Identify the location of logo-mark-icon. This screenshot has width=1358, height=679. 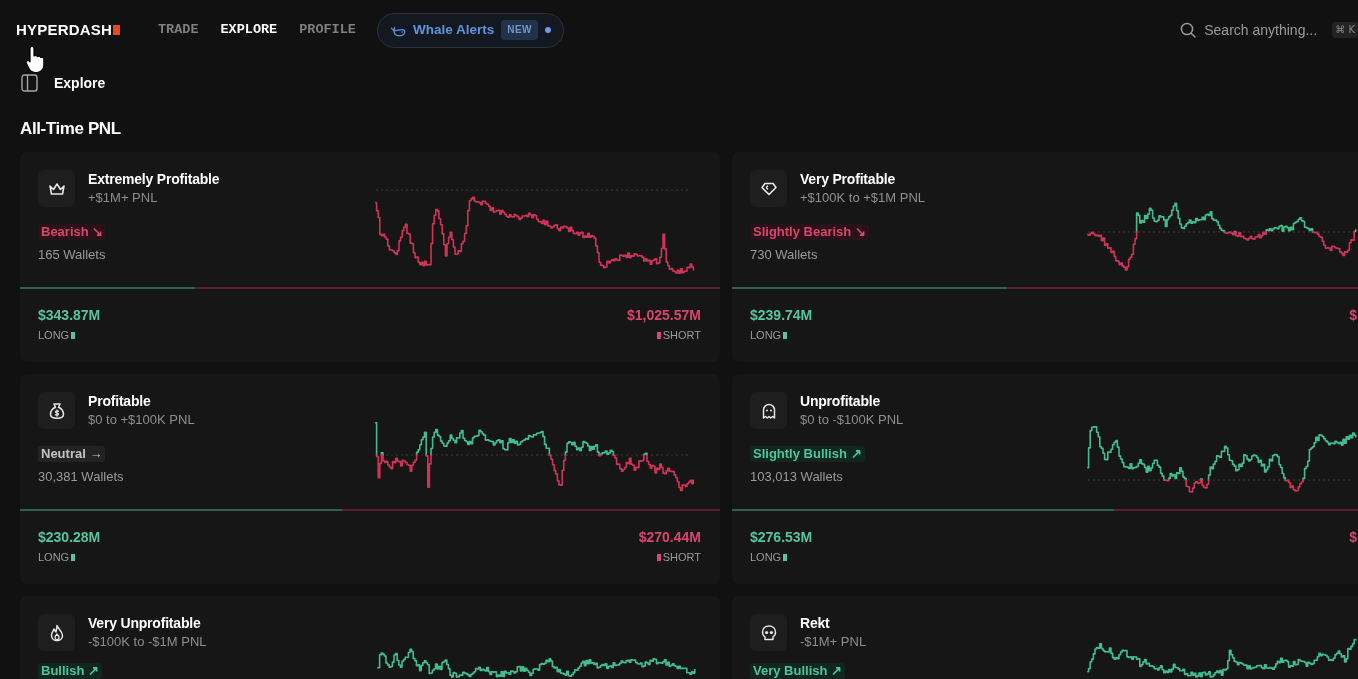
(116, 30).